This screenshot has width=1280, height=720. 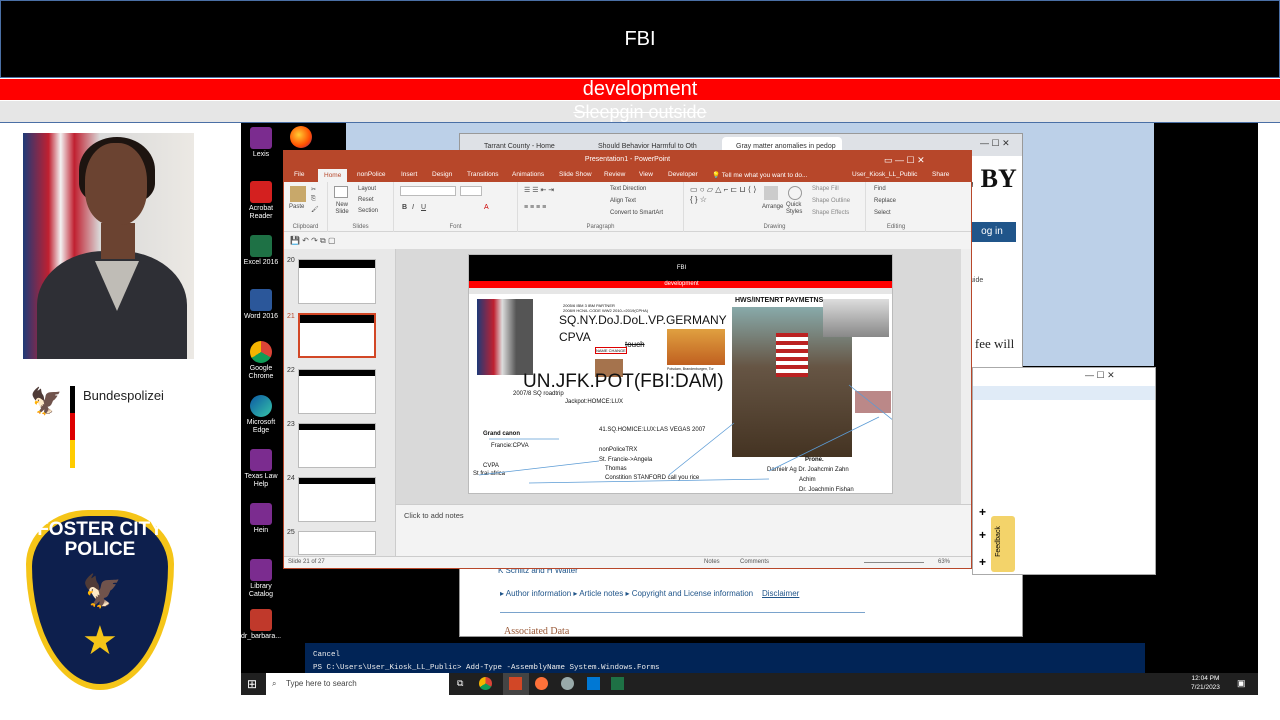 What do you see at coordinates (123, 395) in the screenshot?
I see `bundespolizei-label: Bundespolizei` at bounding box center [123, 395].